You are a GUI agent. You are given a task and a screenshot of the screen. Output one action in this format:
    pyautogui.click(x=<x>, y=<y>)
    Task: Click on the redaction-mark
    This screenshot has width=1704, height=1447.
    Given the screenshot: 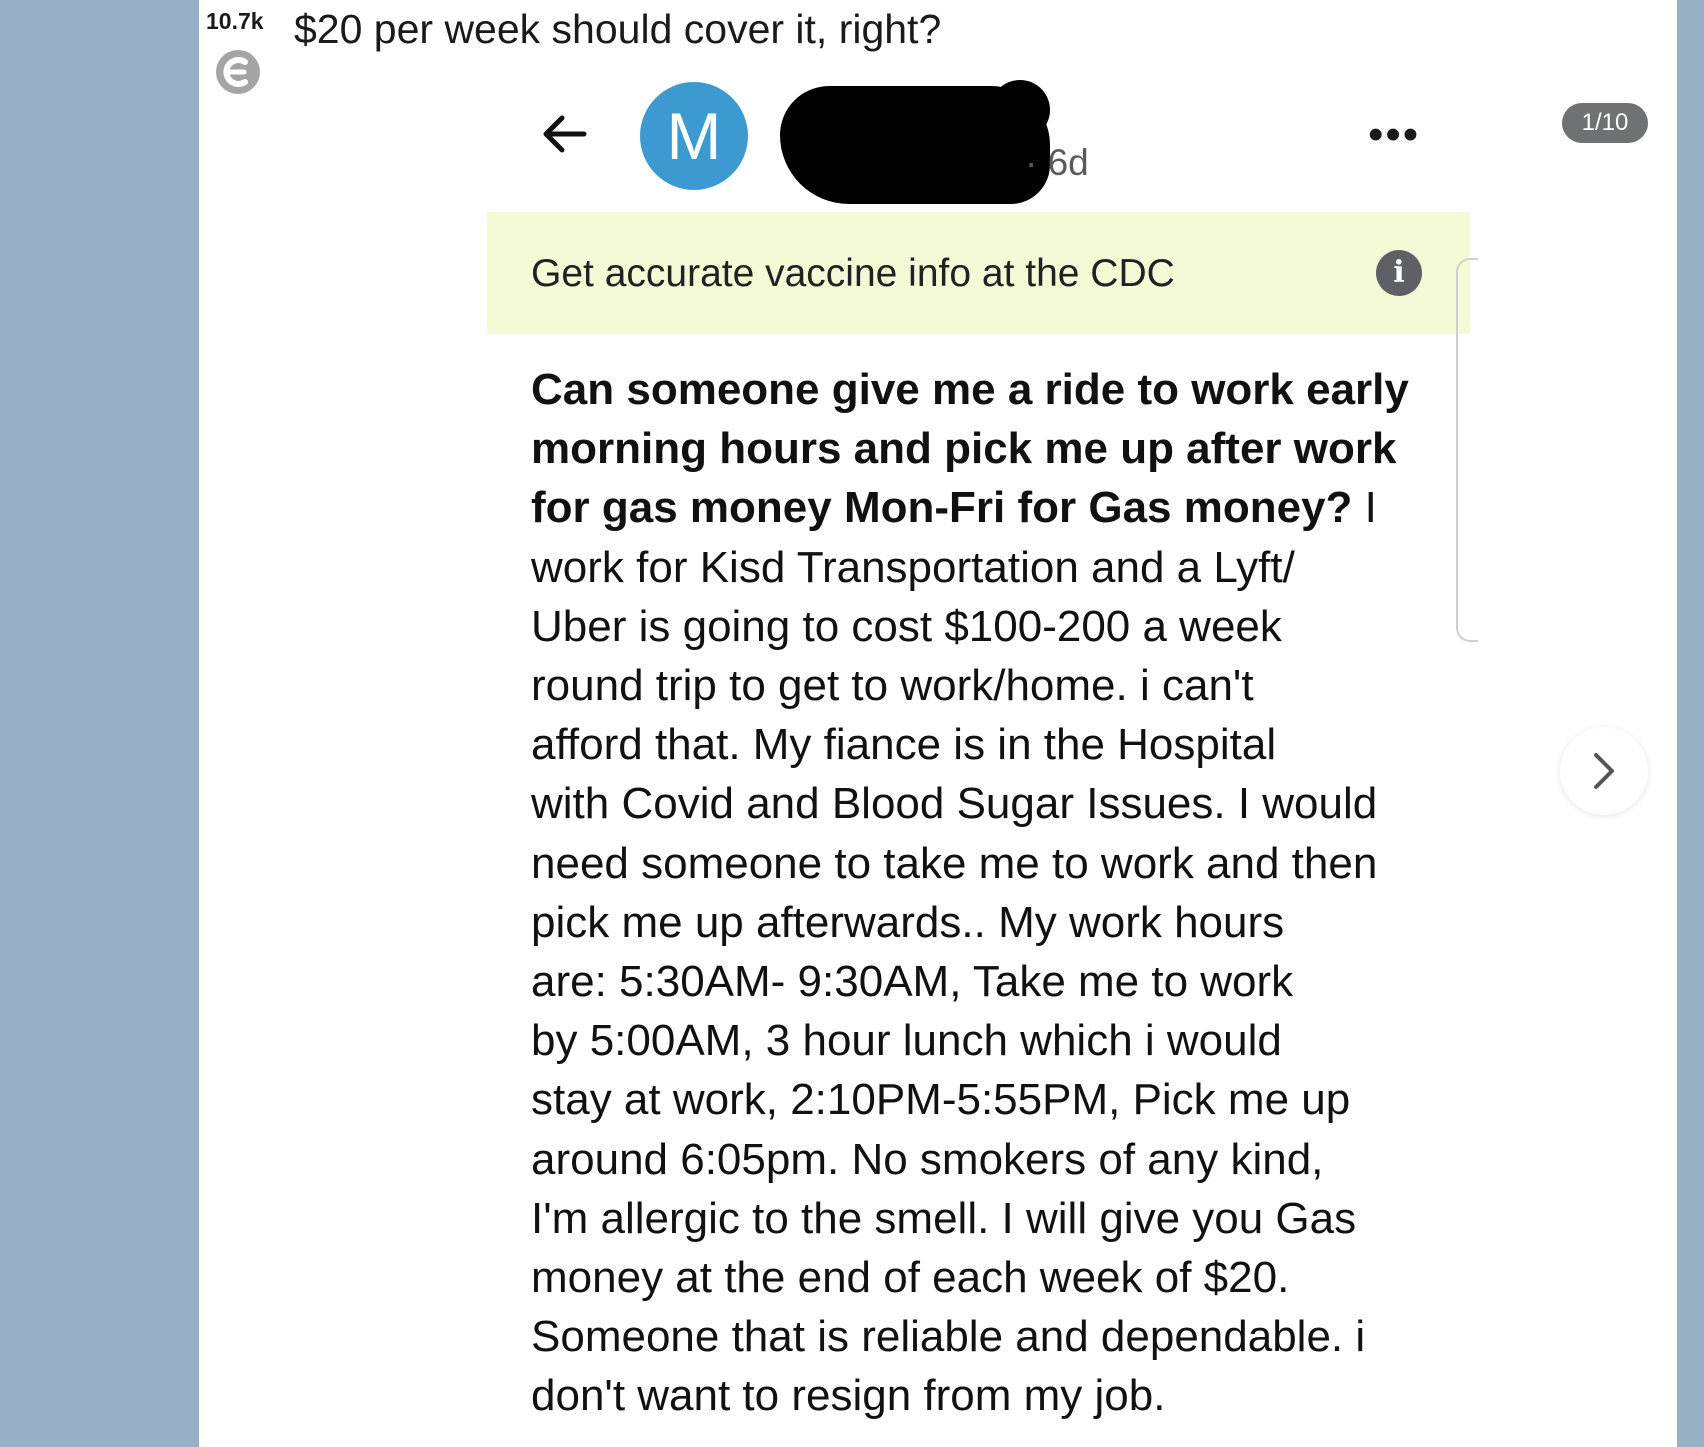 What is the action you would take?
    pyautogui.click(x=1020, y=110)
    